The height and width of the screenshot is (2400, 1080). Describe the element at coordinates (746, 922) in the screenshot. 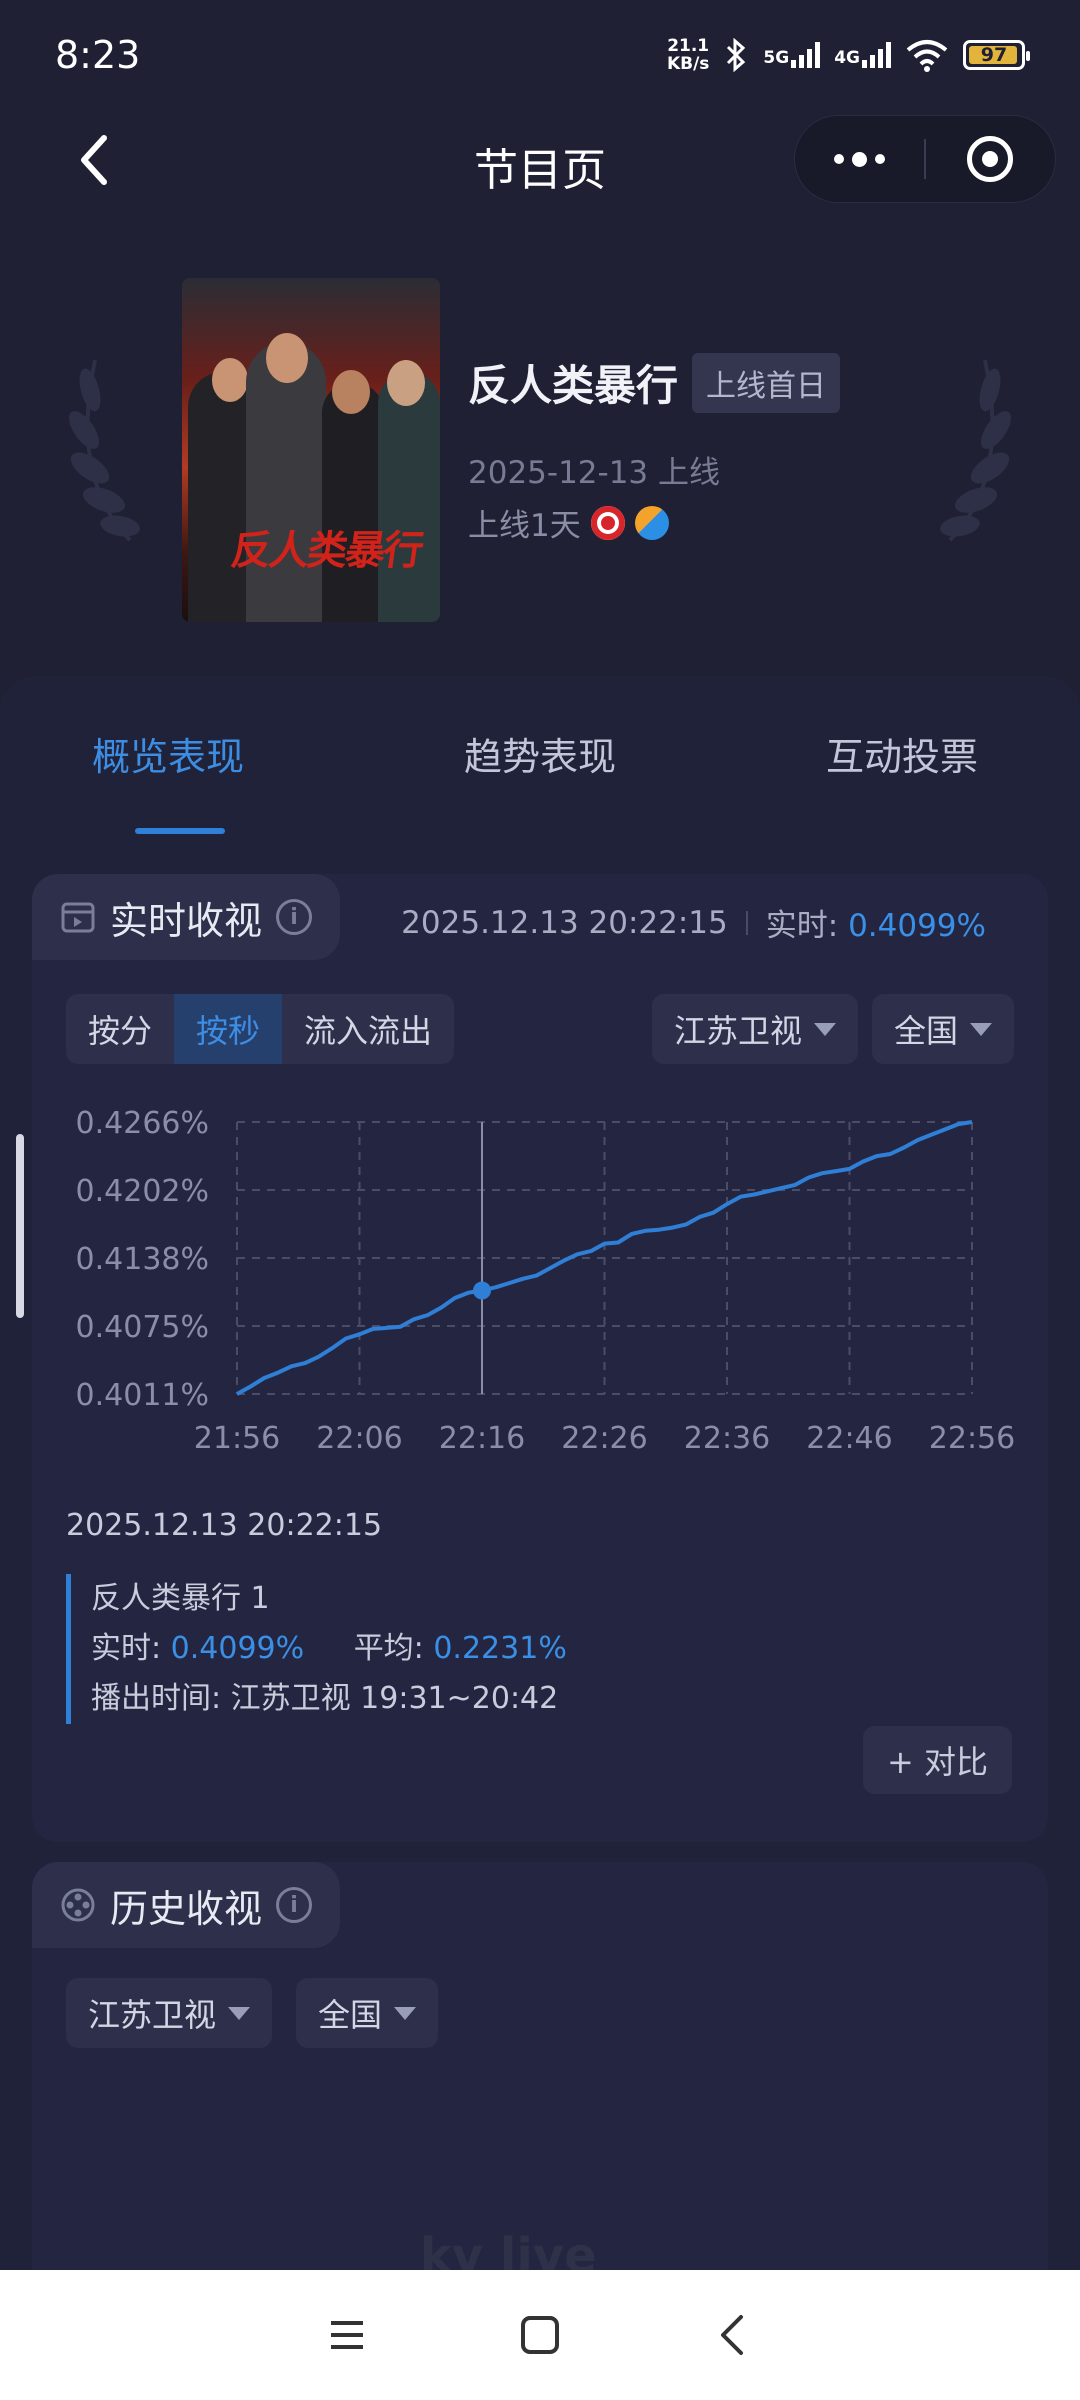

I see `meta-divider` at that location.